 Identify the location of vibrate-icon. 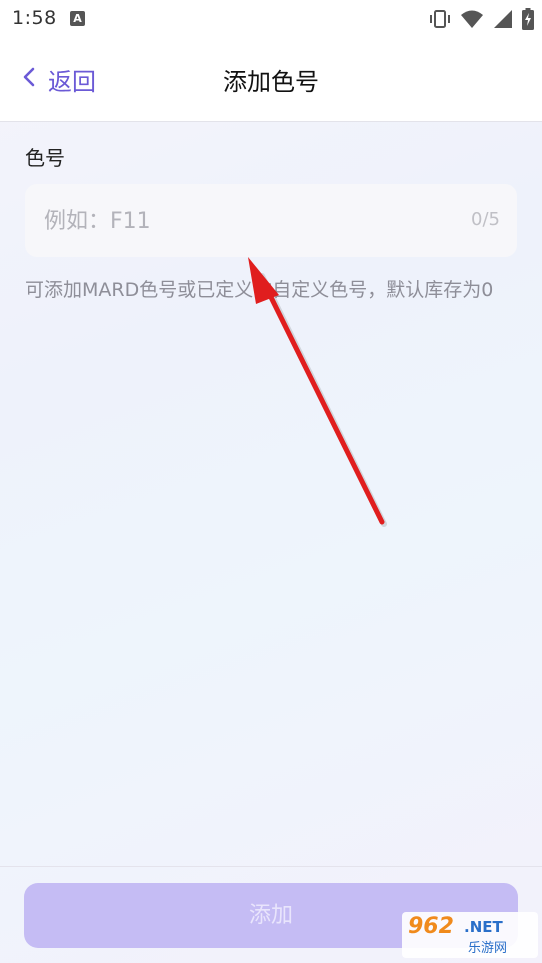
(440, 19).